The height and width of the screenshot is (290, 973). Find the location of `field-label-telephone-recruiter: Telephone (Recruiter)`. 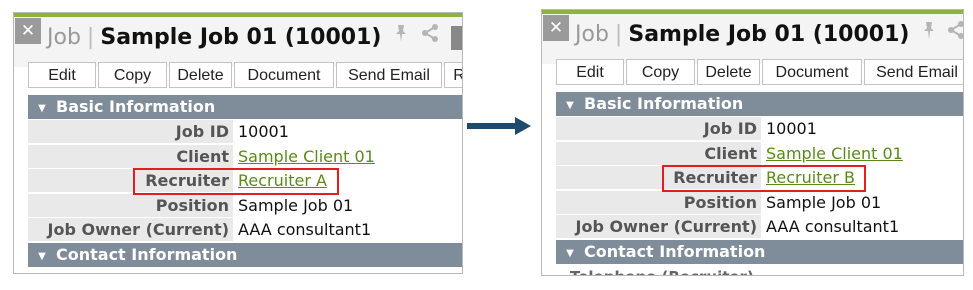

field-label-telephone-recruiter: Telephone (Recruiter) is located at coordinates (670, 271).